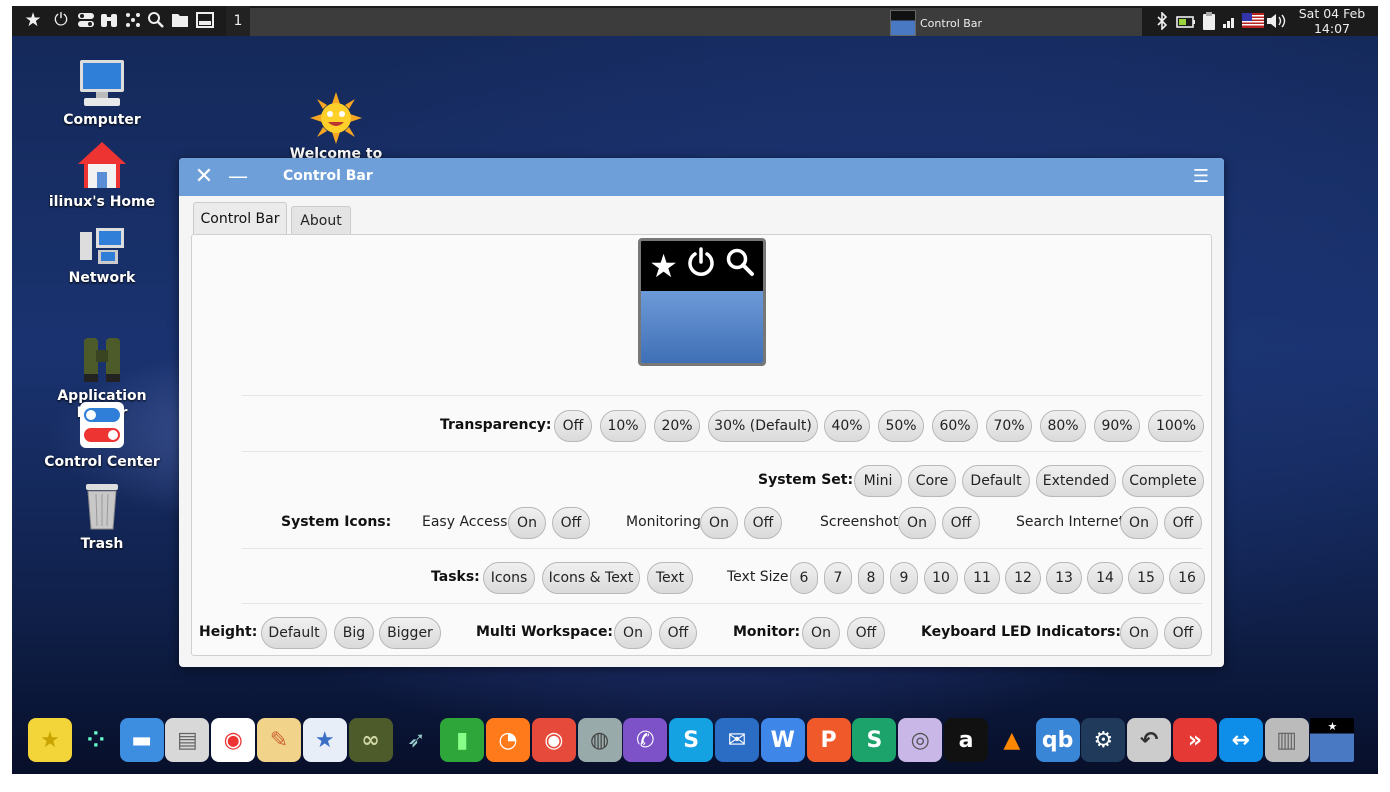 The width and height of the screenshot is (1390, 792). Describe the element at coordinates (109, 20) in the screenshot. I see `binoculars-icon` at that location.